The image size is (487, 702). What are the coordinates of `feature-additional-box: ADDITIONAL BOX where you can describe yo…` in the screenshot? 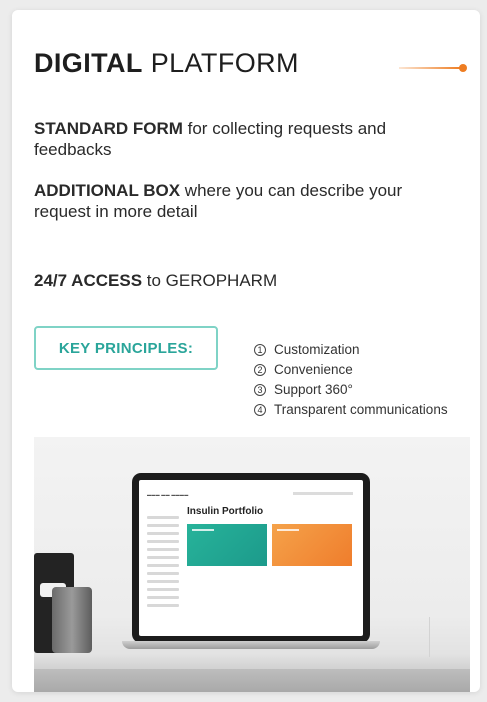 It's located at (224, 201).